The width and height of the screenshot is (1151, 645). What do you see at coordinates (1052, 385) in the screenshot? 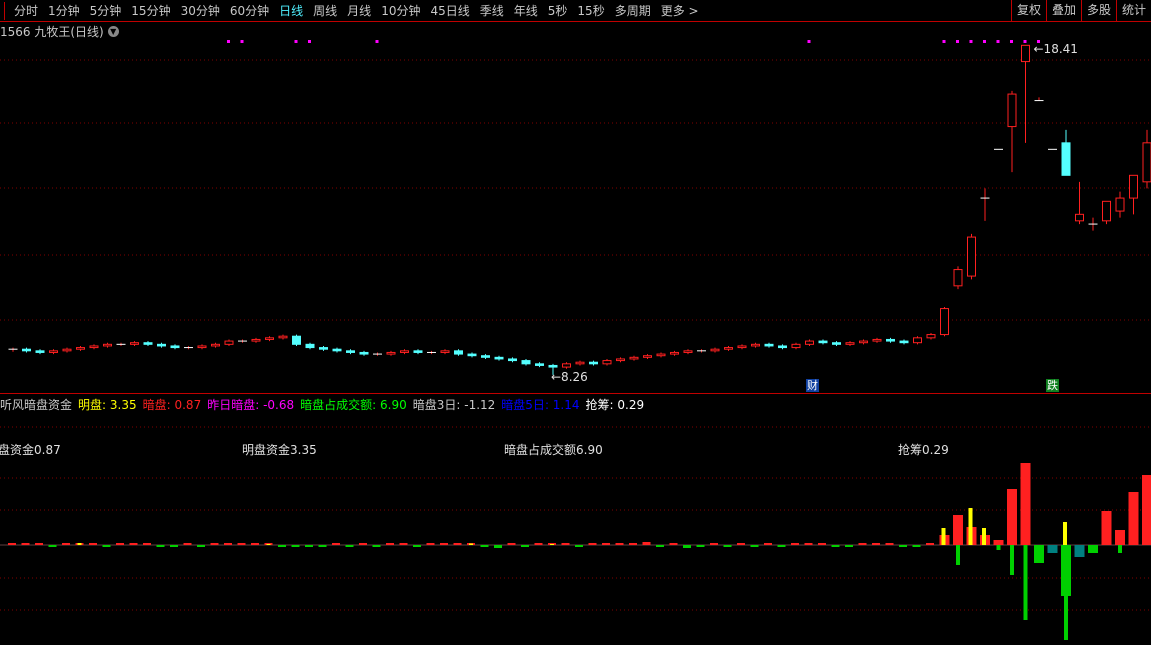
I see `marker-die: 跌` at bounding box center [1052, 385].